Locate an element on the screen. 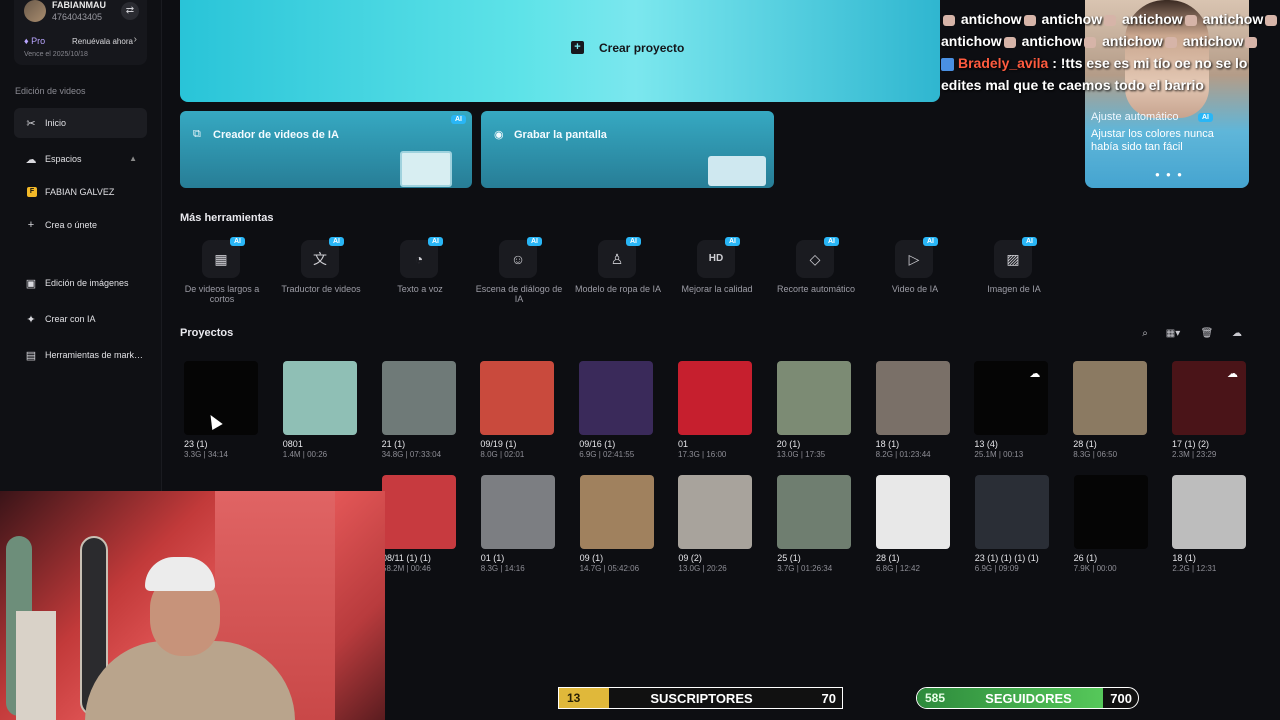 The image size is (1280, 720). plus-icon: + is located at coordinates (31, 225).